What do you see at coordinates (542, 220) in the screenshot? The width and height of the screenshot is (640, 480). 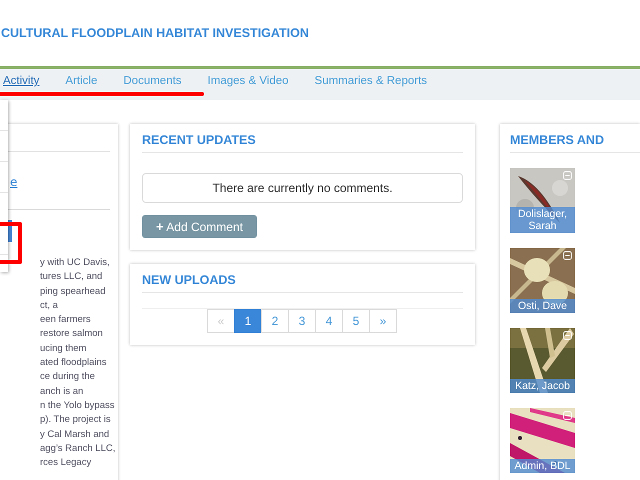 I see `member-name: Dolislager, Sarah` at bounding box center [542, 220].